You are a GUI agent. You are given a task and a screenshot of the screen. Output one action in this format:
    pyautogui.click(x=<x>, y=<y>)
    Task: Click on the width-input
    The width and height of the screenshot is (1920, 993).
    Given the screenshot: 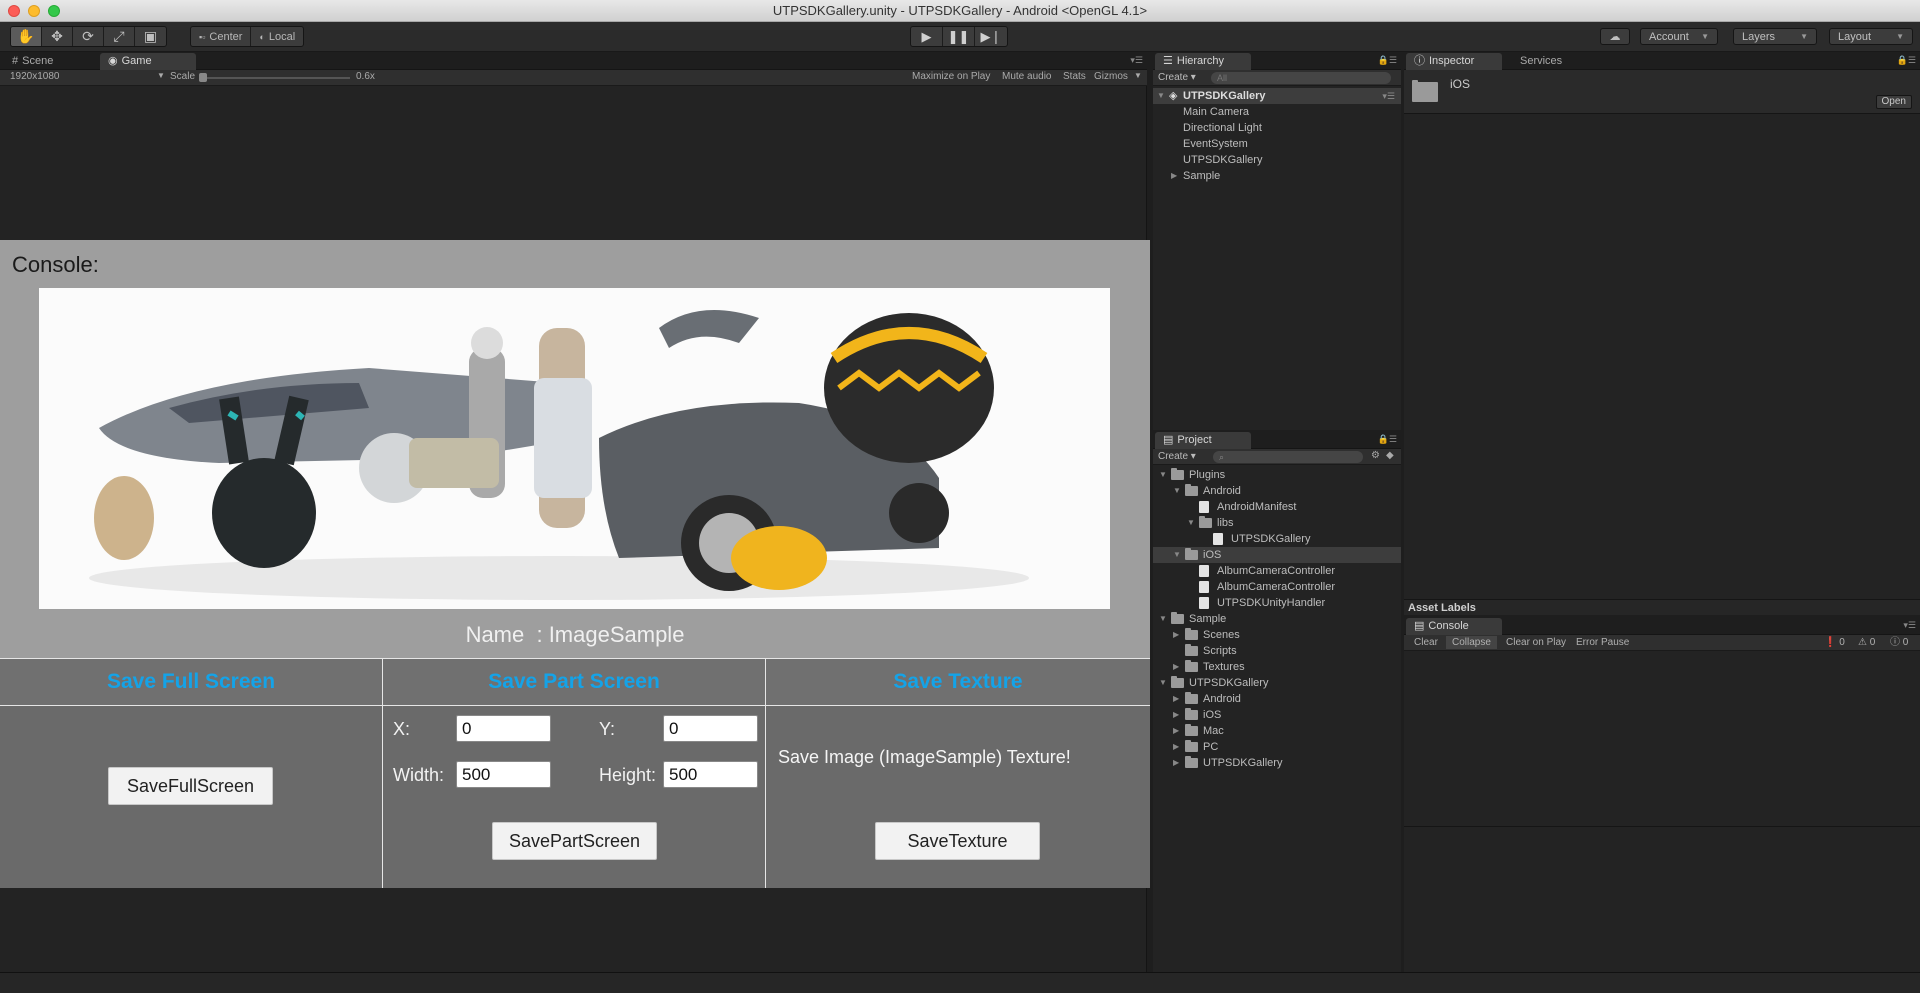 What is the action you would take?
    pyautogui.click(x=503, y=774)
    